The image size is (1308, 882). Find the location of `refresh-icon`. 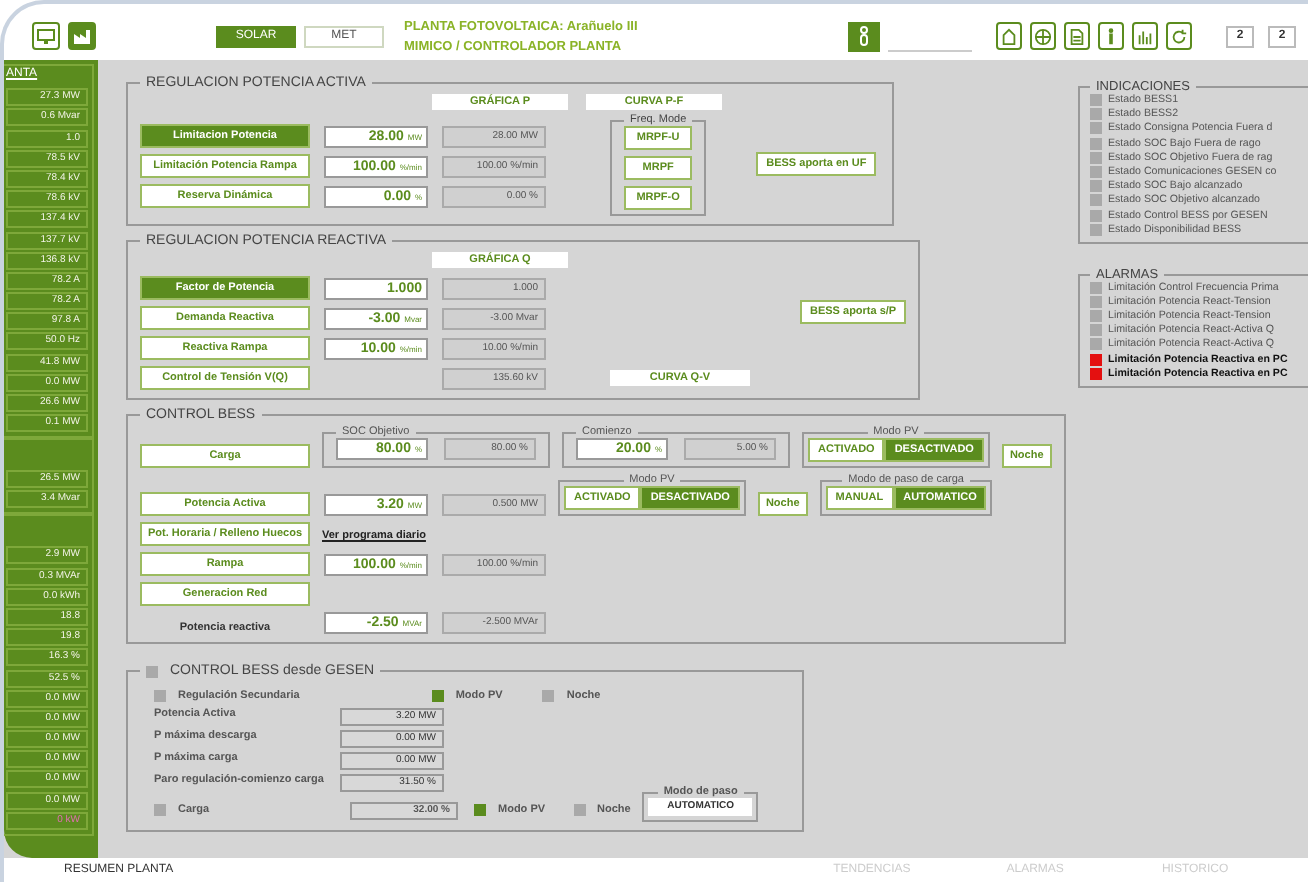

refresh-icon is located at coordinates (1179, 36).